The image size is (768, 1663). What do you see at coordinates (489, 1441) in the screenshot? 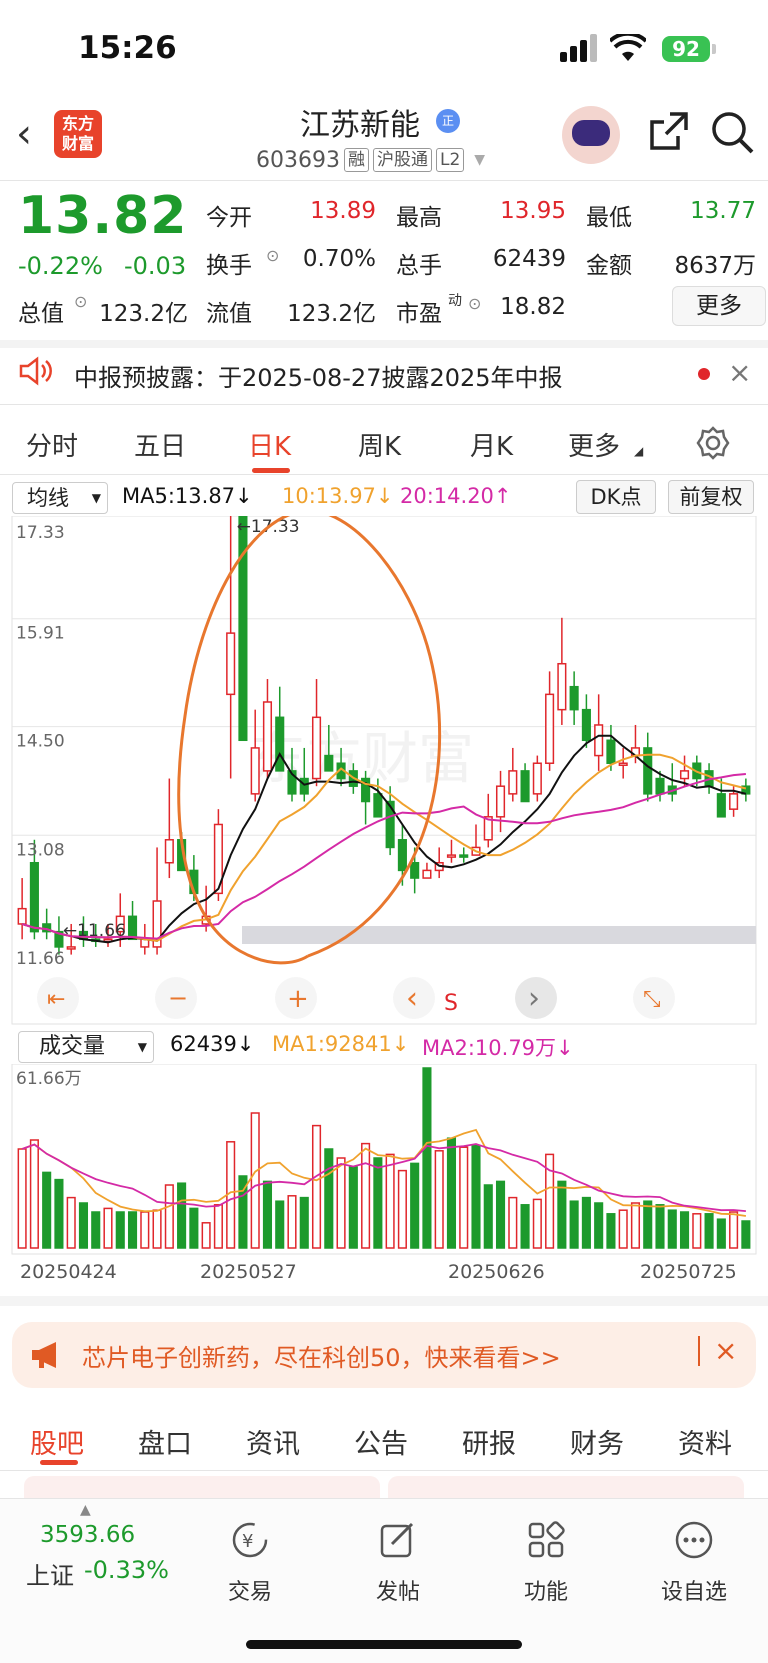
I see `tab-research: 研报` at bounding box center [489, 1441].